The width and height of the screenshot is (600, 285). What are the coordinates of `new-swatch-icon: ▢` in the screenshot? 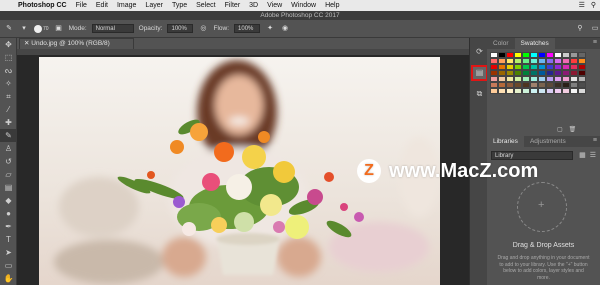 It's located at (560, 129).